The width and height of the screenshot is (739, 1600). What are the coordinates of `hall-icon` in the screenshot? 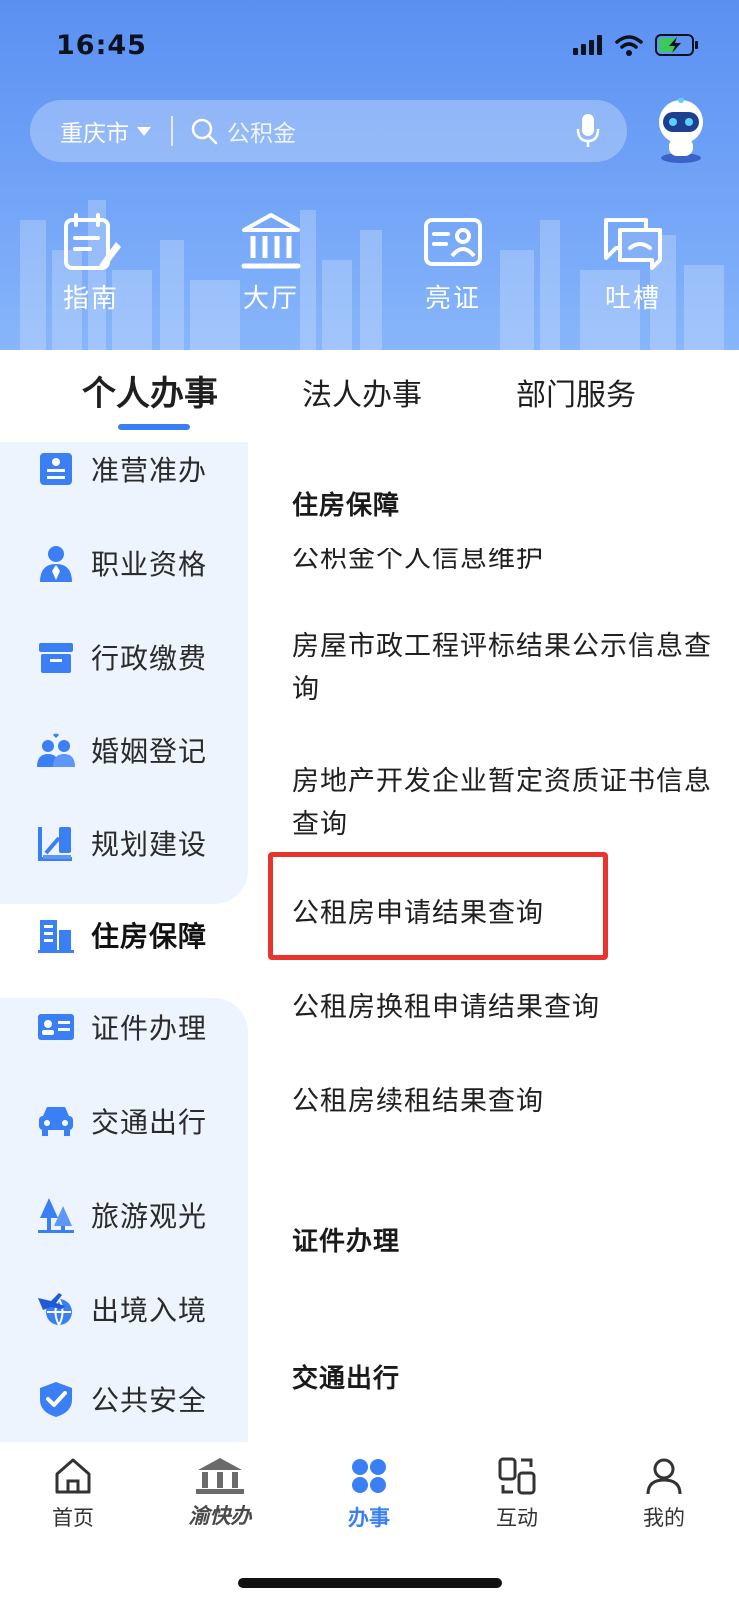 It's located at (271, 241).